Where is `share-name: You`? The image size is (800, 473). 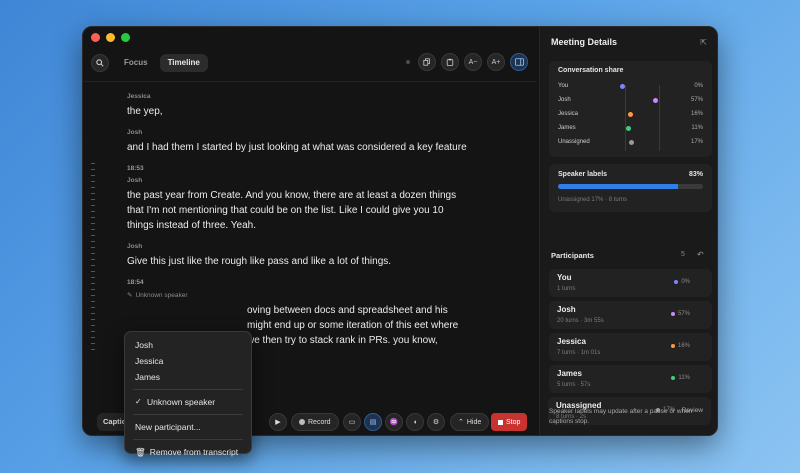
share-name: You is located at coordinates (563, 86).